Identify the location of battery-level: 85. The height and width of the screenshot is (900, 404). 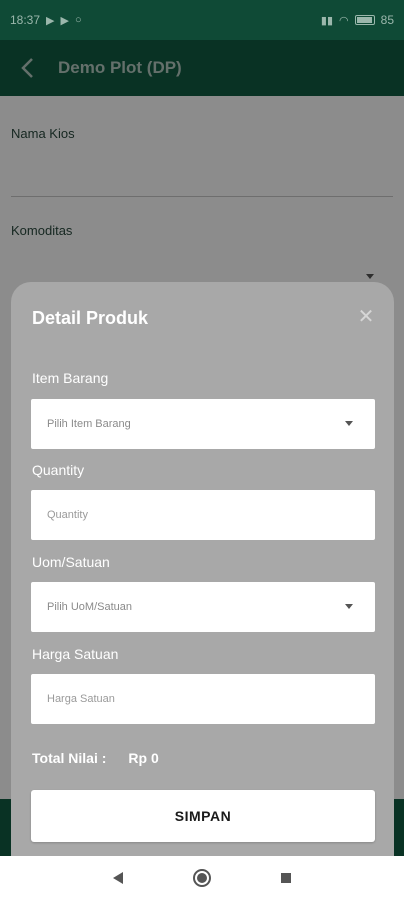
(387, 20).